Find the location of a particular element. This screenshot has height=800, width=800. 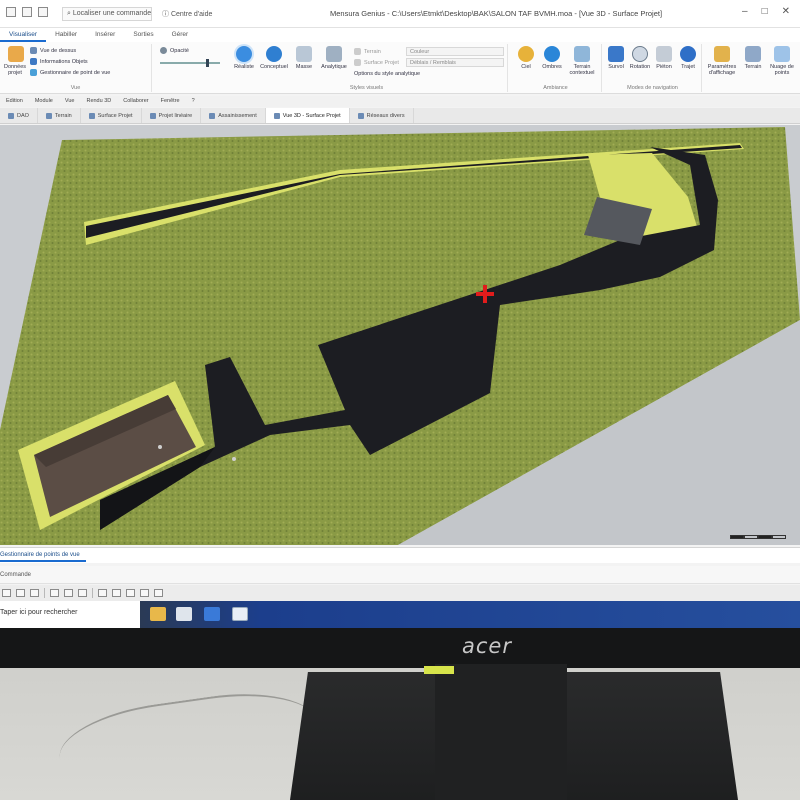

menu-rendu-3d: Rendu 3D is located at coordinates (98, 101).